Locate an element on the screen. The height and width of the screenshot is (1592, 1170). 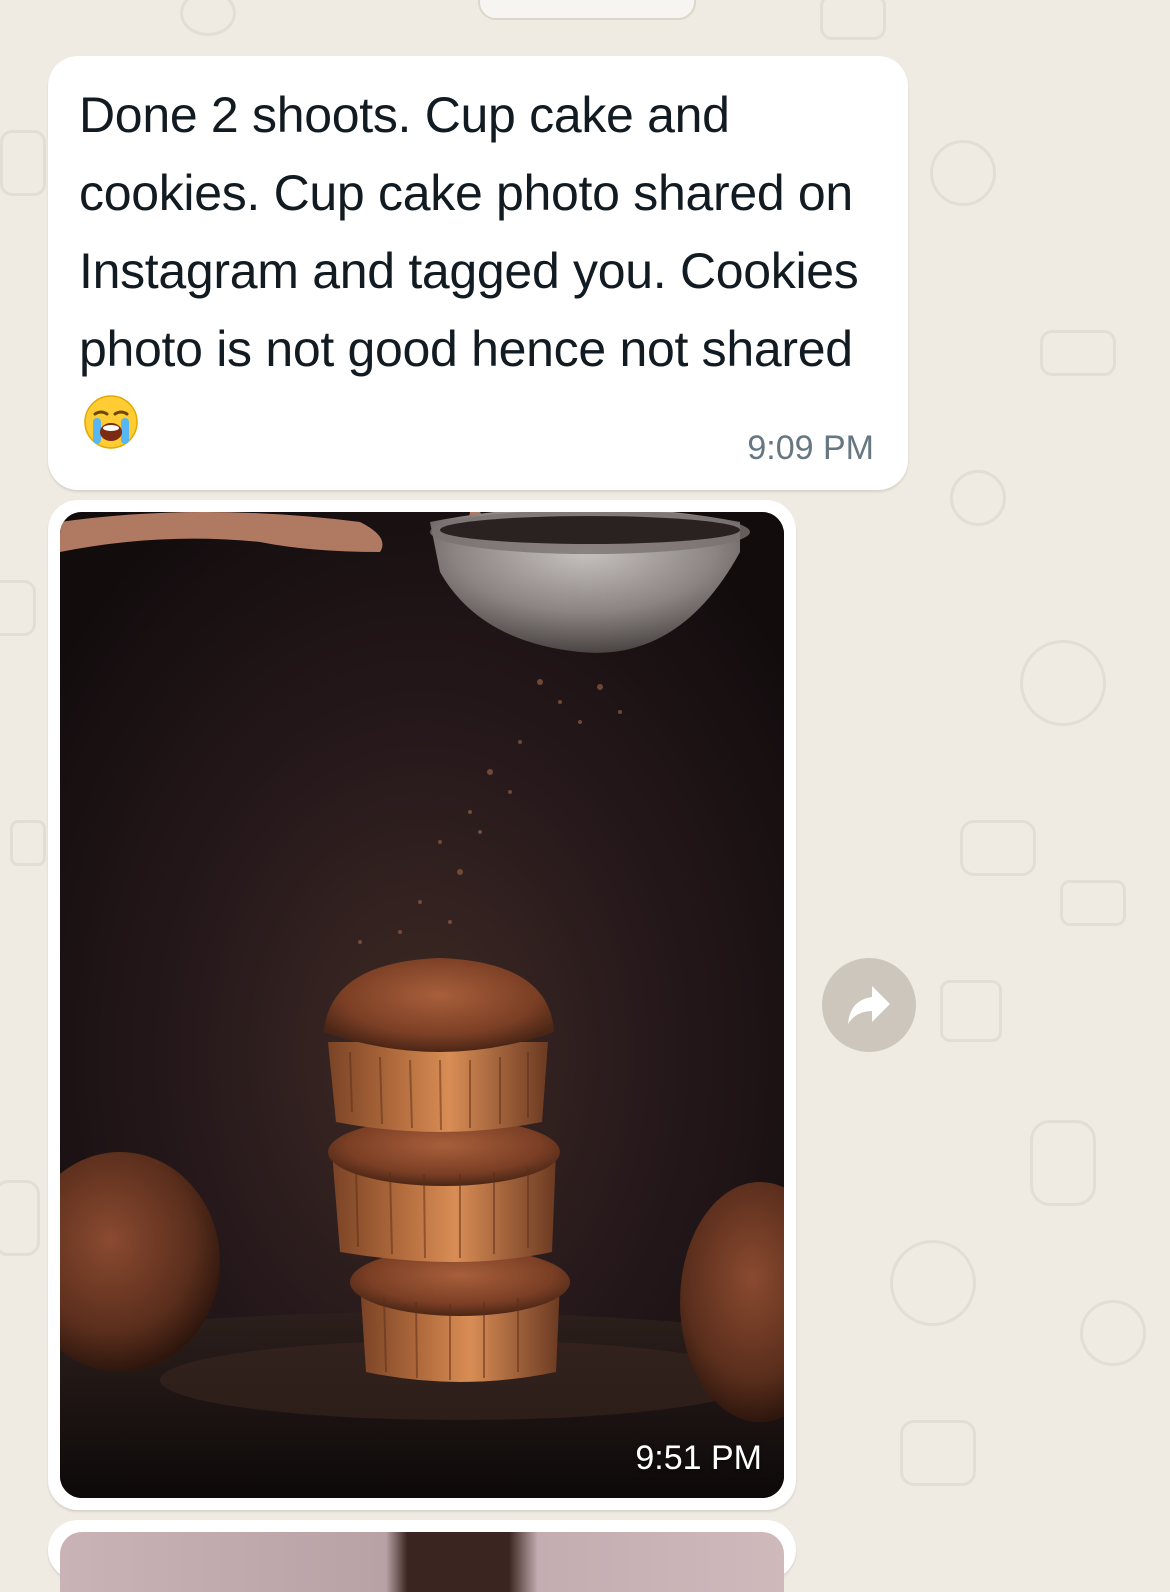
date-separator-pill is located at coordinates (587, 10).